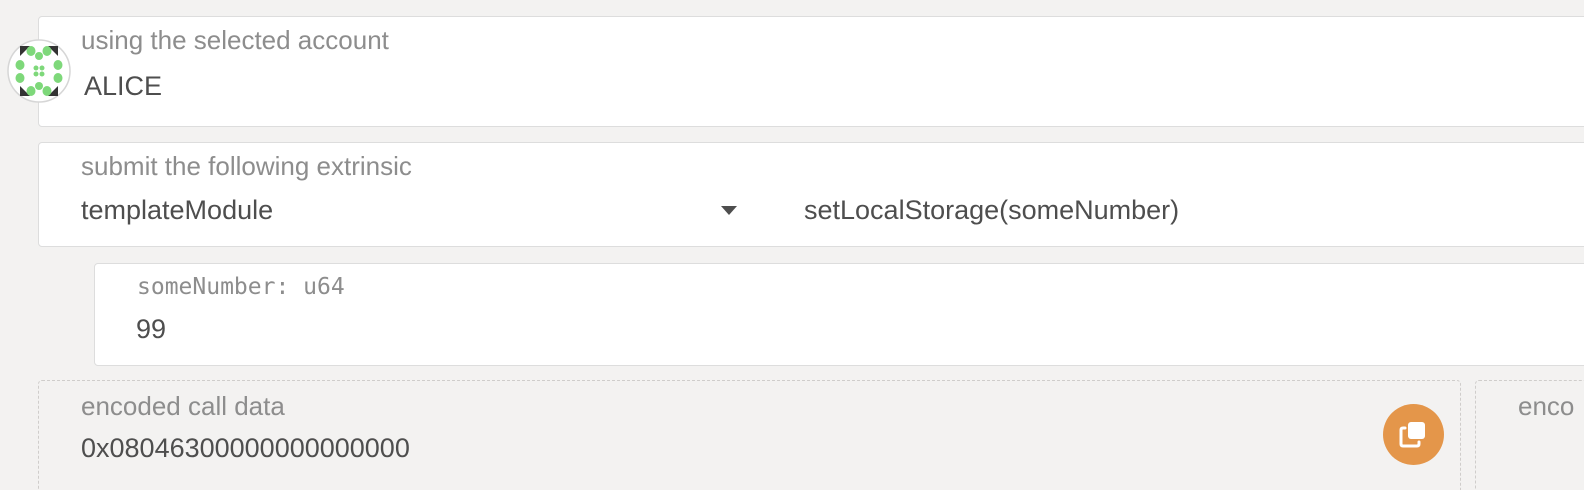  What do you see at coordinates (411, 213) in the screenshot?
I see `section-dropdown: templateModule` at bounding box center [411, 213].